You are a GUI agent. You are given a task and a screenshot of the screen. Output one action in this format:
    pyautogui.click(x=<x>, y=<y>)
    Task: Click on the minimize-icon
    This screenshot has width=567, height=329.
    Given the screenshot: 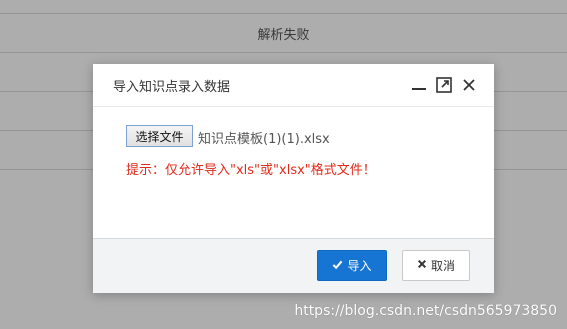 What is the action you would take?
    pyautogui.click(x=419, y=85)
    